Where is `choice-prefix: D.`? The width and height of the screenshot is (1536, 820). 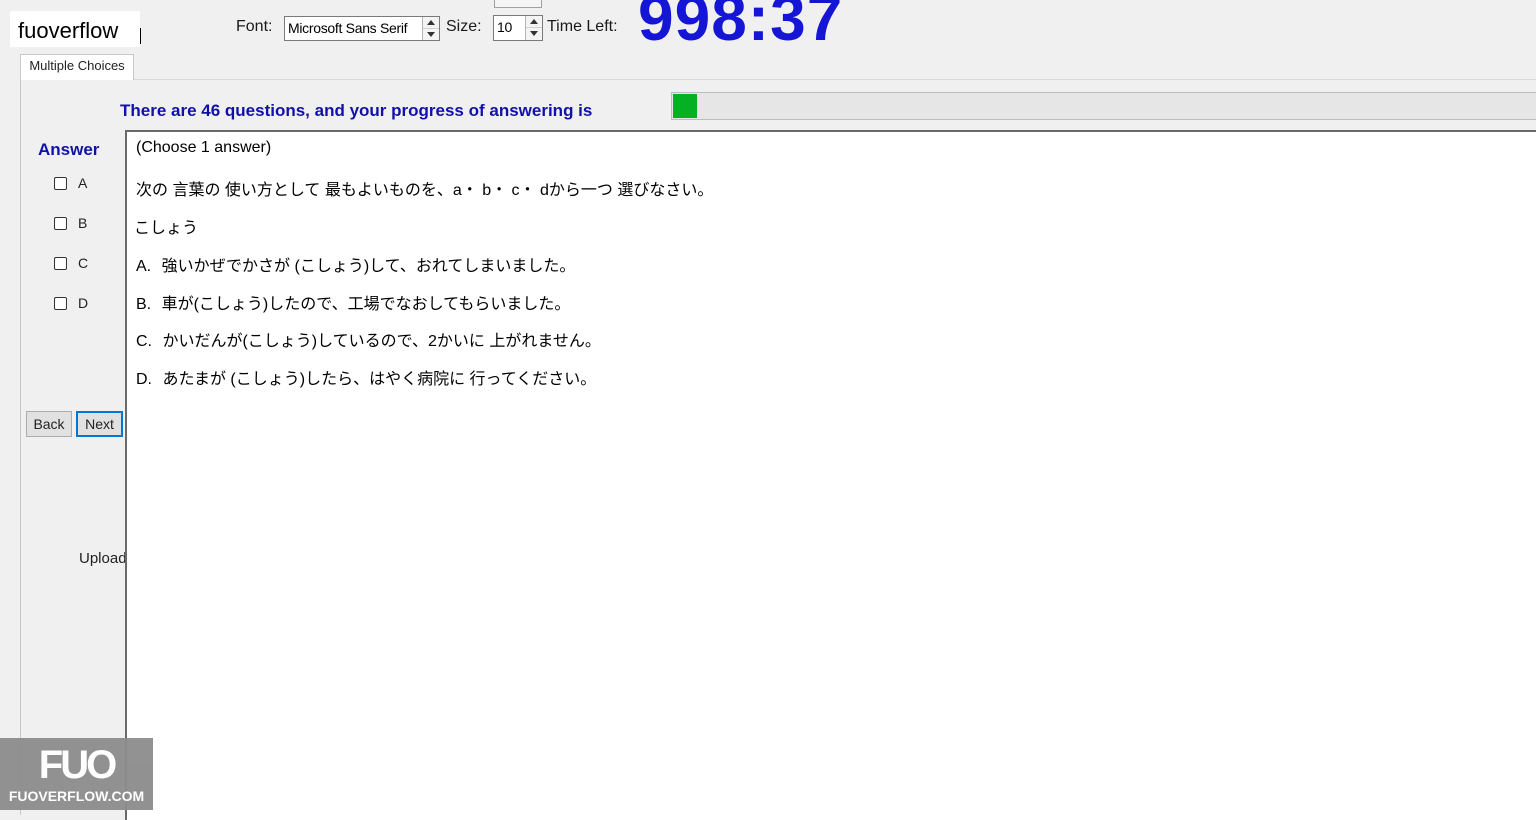 choice-prefix: D. is located at coordinates (144, 379).